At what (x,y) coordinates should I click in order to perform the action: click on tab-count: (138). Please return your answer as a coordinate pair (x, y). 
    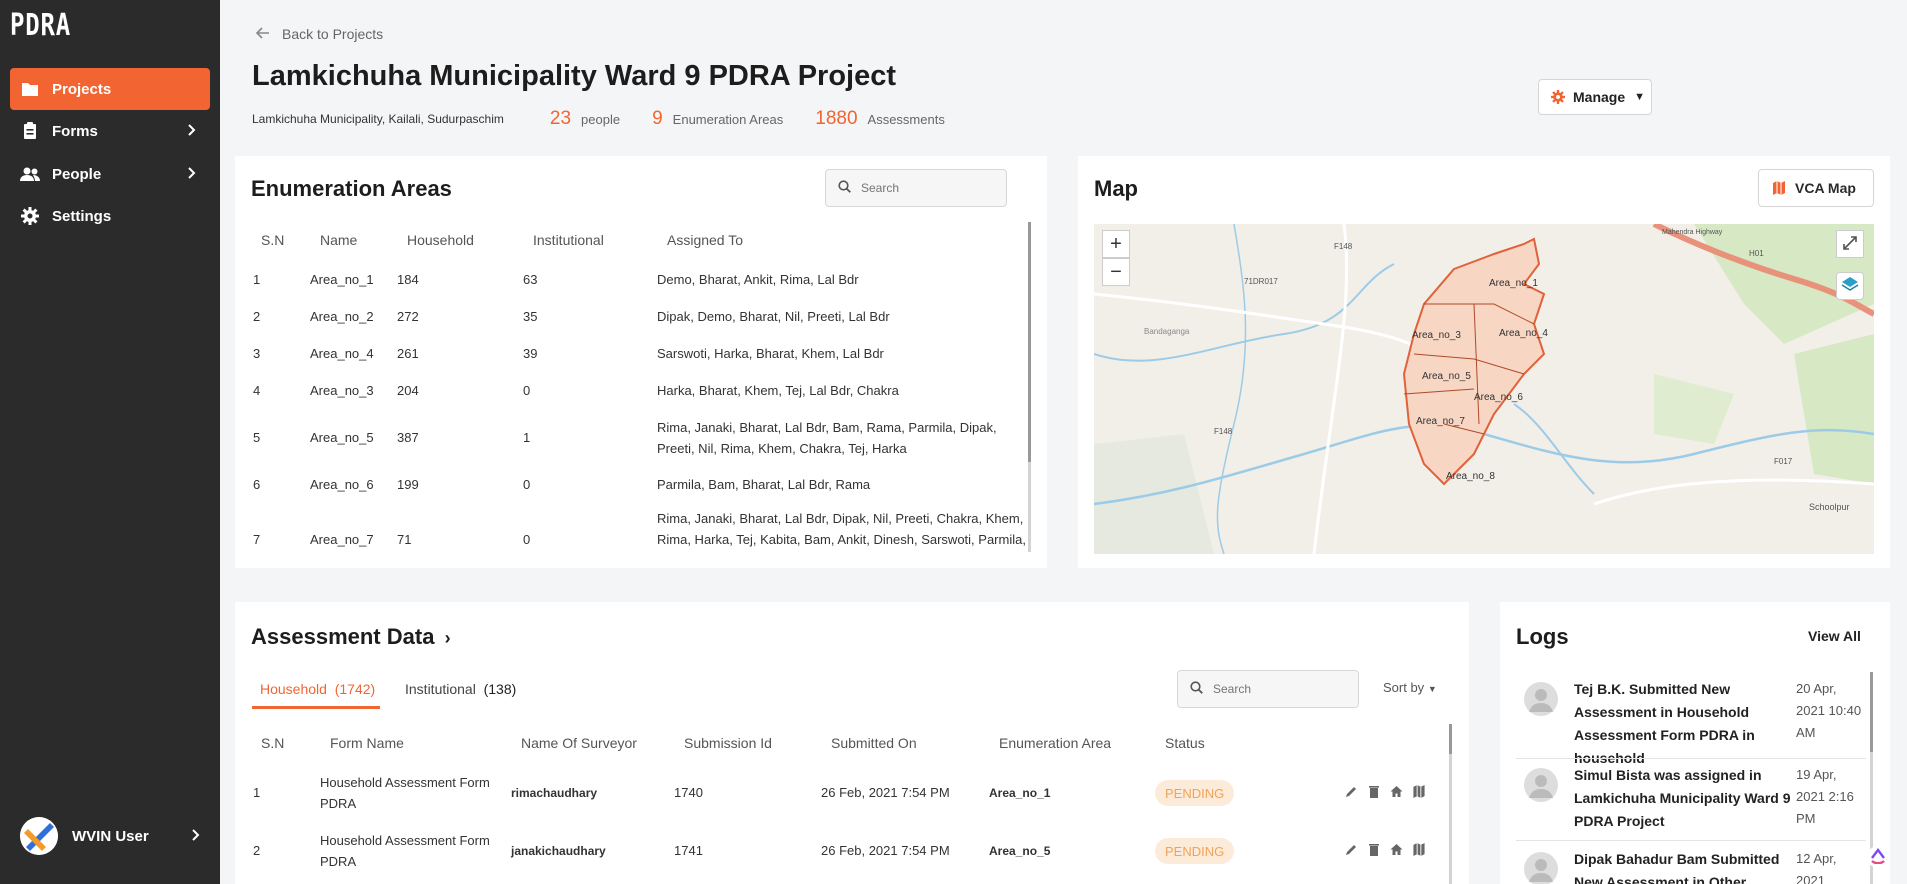
    Looking at the image, I should click on (500, 689).